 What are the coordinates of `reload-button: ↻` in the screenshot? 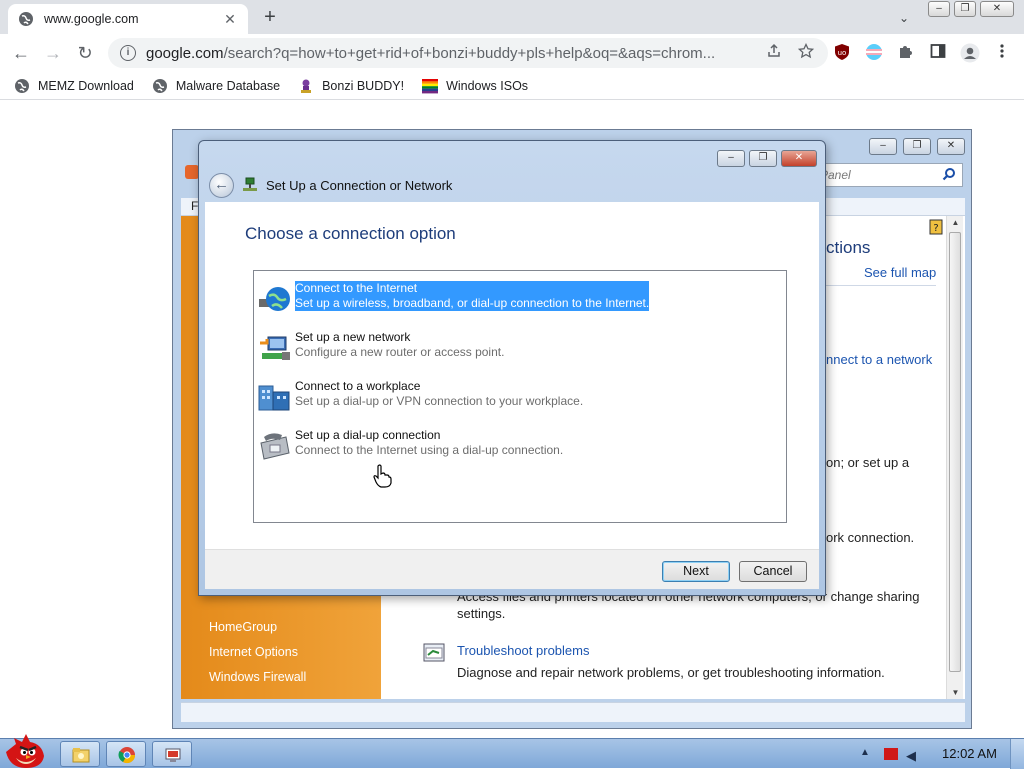 It's located at (85, 53).